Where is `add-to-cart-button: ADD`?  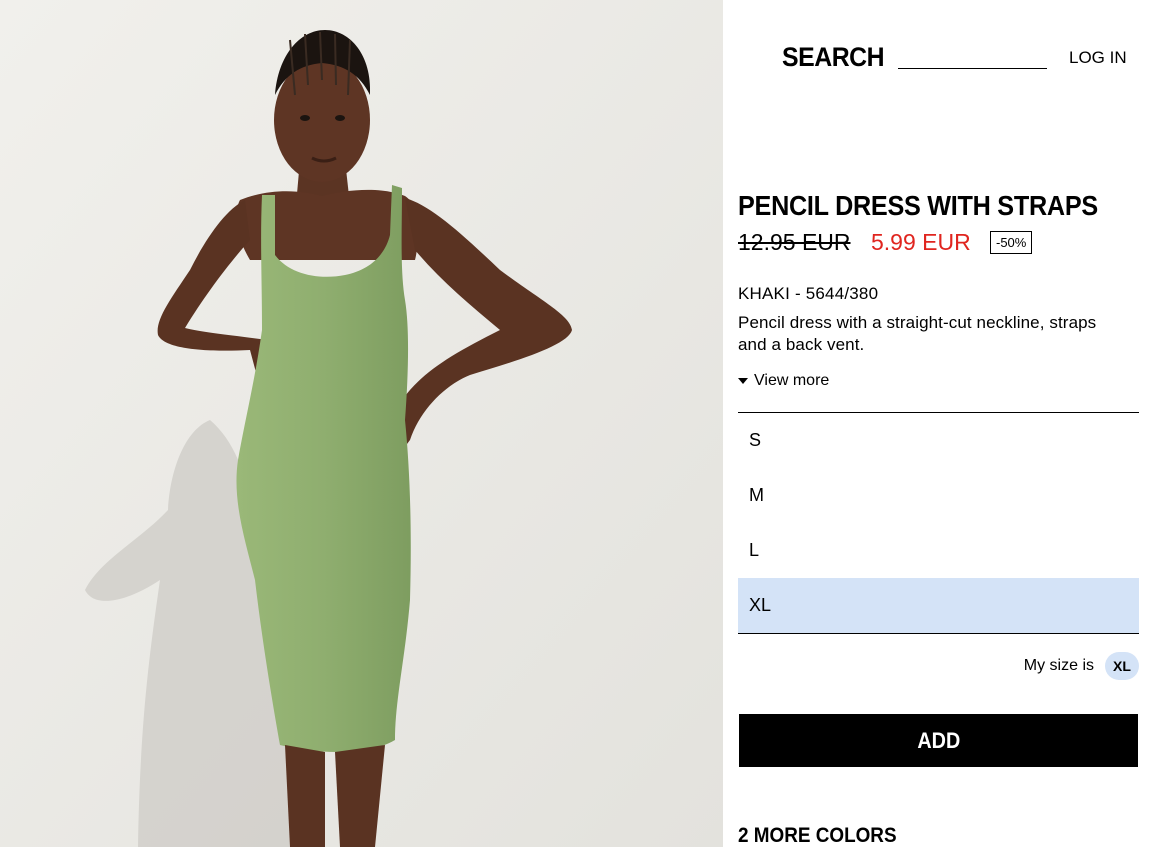 add-to-cart-button: ADD is located at coordinates (938, 740).